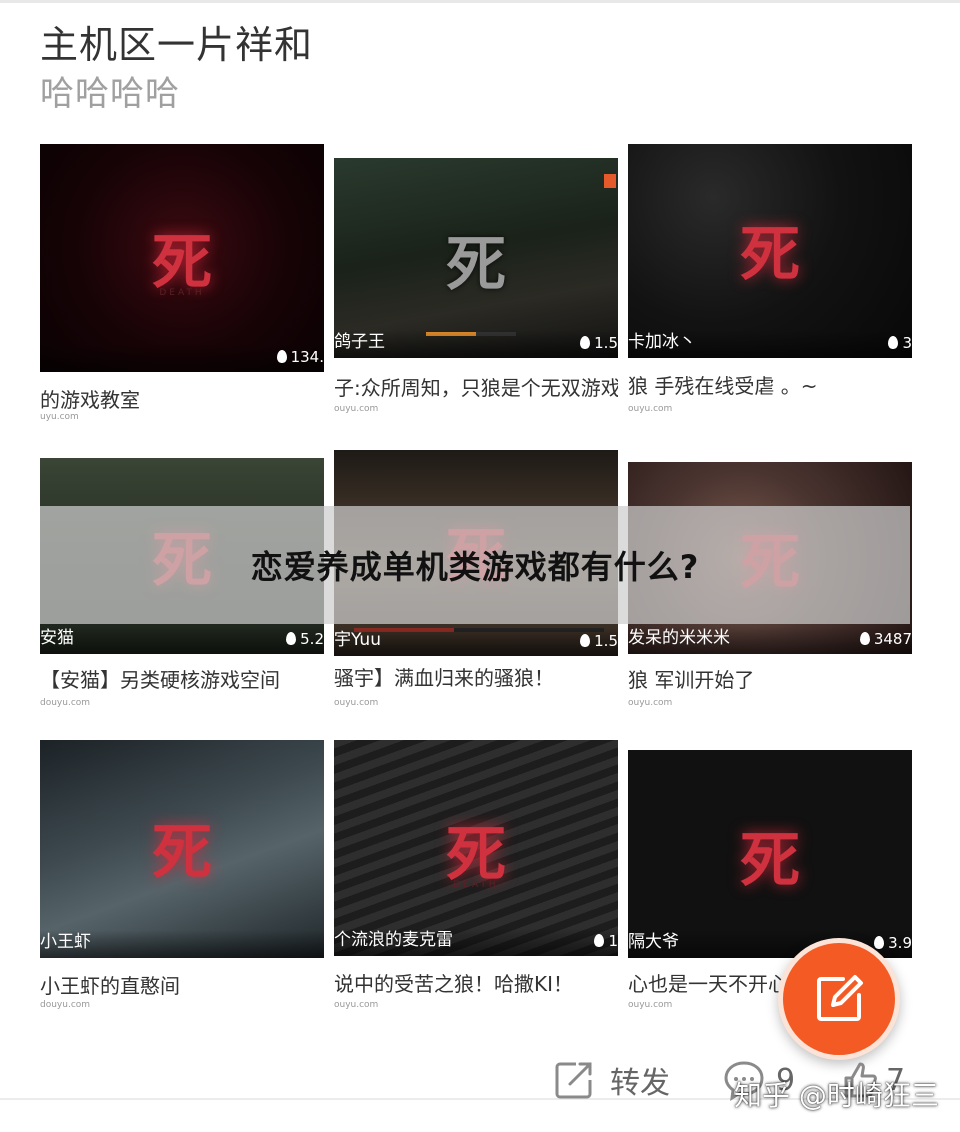 The width and height of the screenshot is (960, 1132). What do you see at coordinates (723, 386) in the screenshot?
I see `stream-description: 狼 手残在线受虐 。~` at bounding box center [723, 386].